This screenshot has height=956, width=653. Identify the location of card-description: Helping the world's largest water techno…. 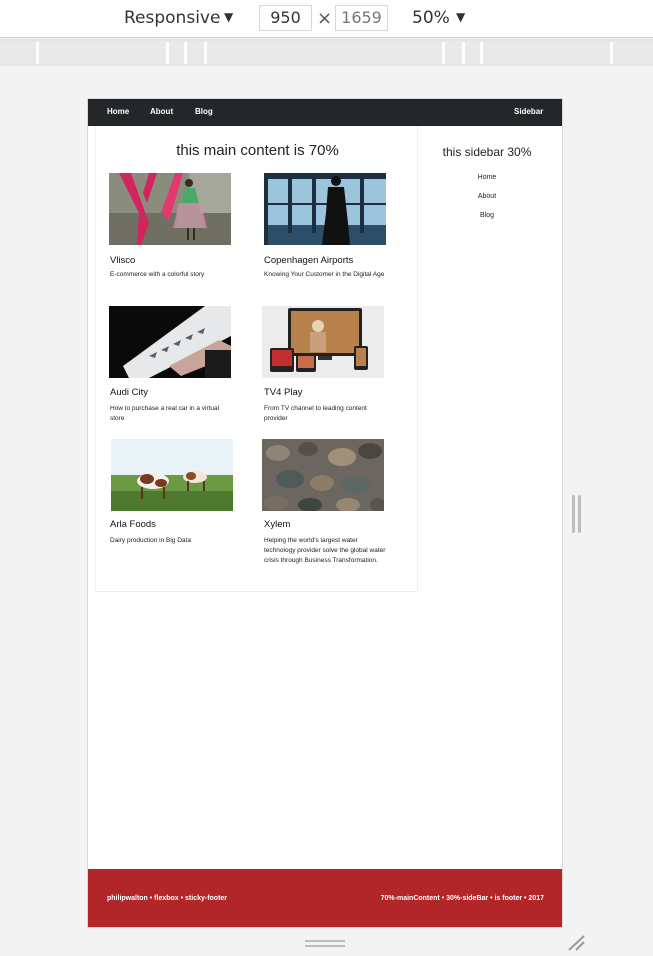
(325, 550).